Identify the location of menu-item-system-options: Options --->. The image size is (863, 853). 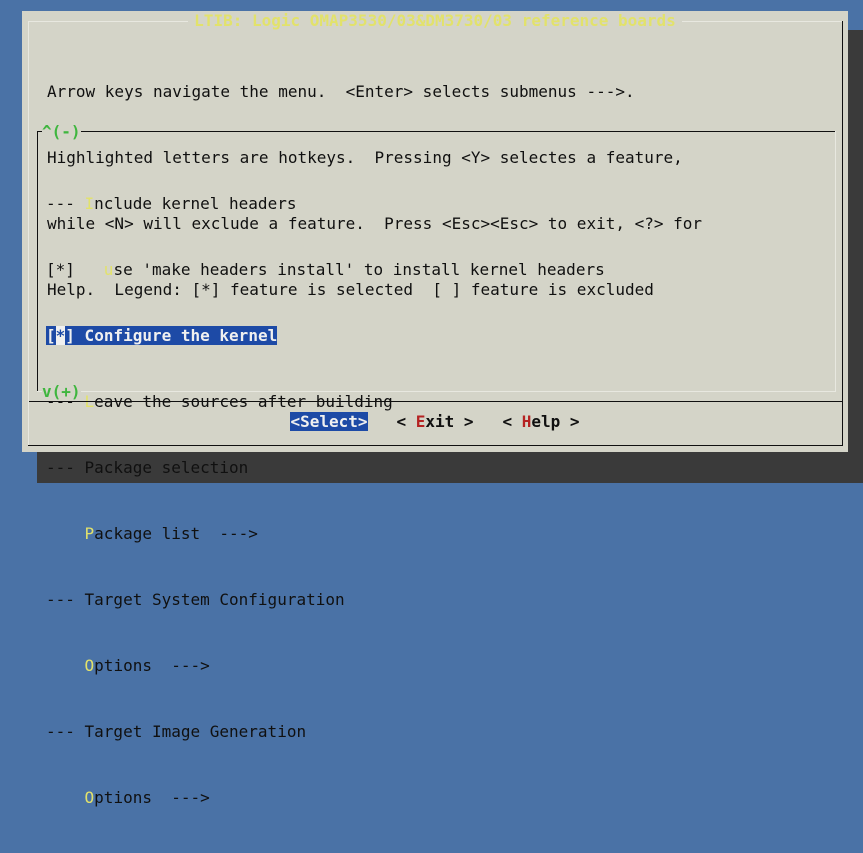
(436, 666).